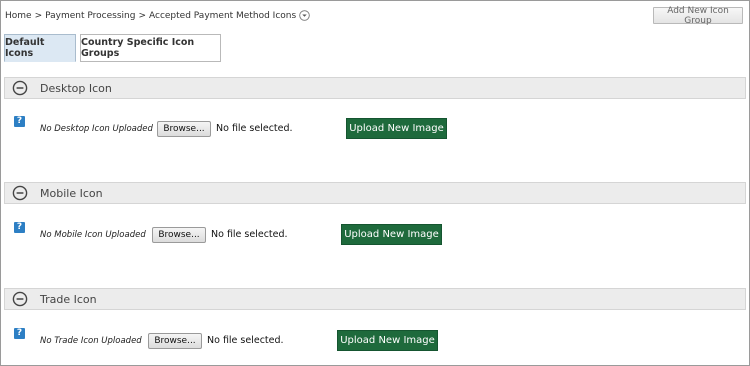 Image resolution: width=750 pixels, height=366 pixels. What do you see at coordinates (71, 193) in the screenshot?
I see `section-title: Mobile Icon` at bounding box center [71, 193].